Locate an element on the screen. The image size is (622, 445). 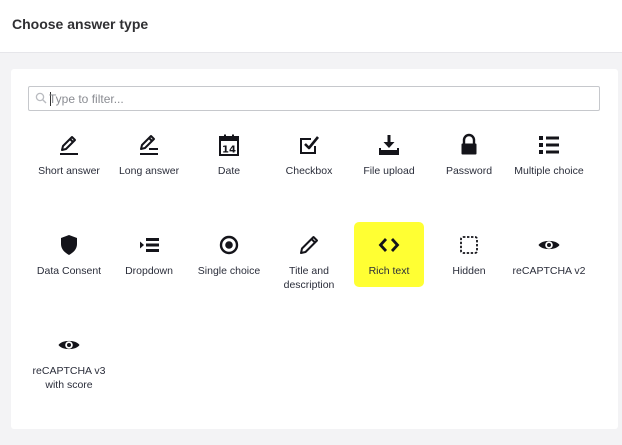
answer-type-label: Multiple choice is located at coordinates (549, 171).